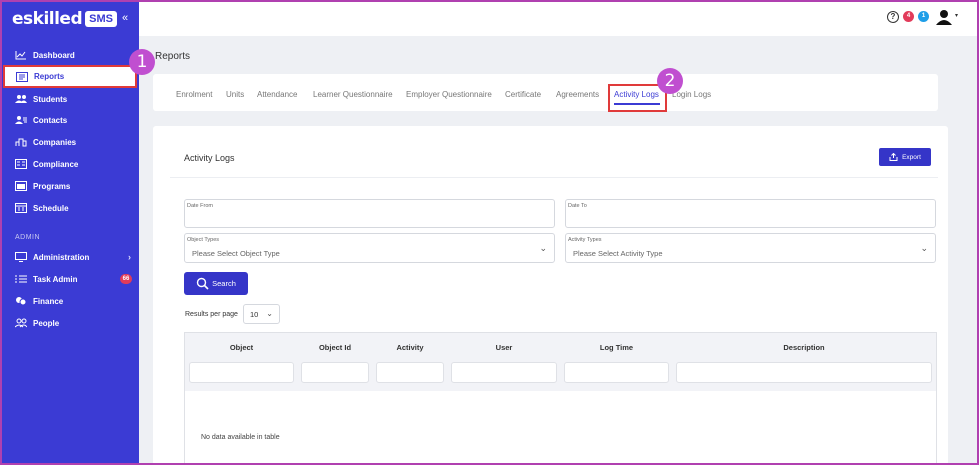  I want to click on tab-employer-questionnaire: Employer Questionnaire, so click(449, 94).